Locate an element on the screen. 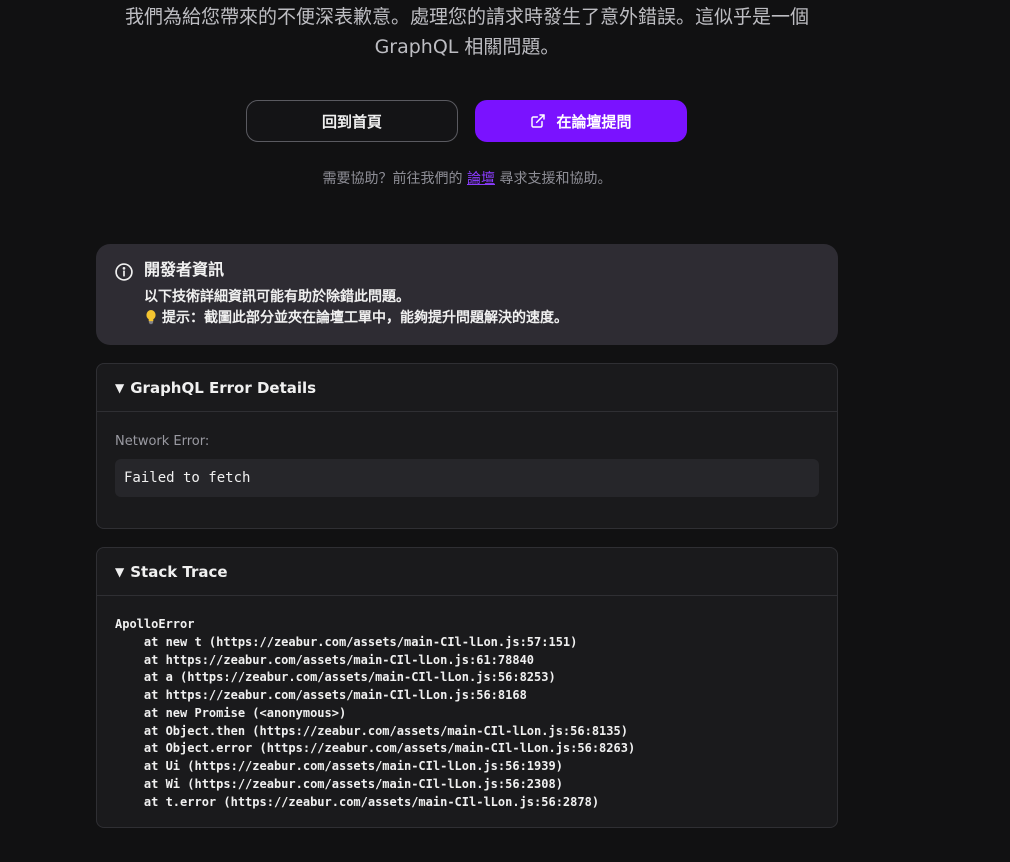 Image resolution: width=1010 pixels, height=862 pixels. action-buttons: 回到首頁 在論壇提問 is located at coordinates (466, 121).